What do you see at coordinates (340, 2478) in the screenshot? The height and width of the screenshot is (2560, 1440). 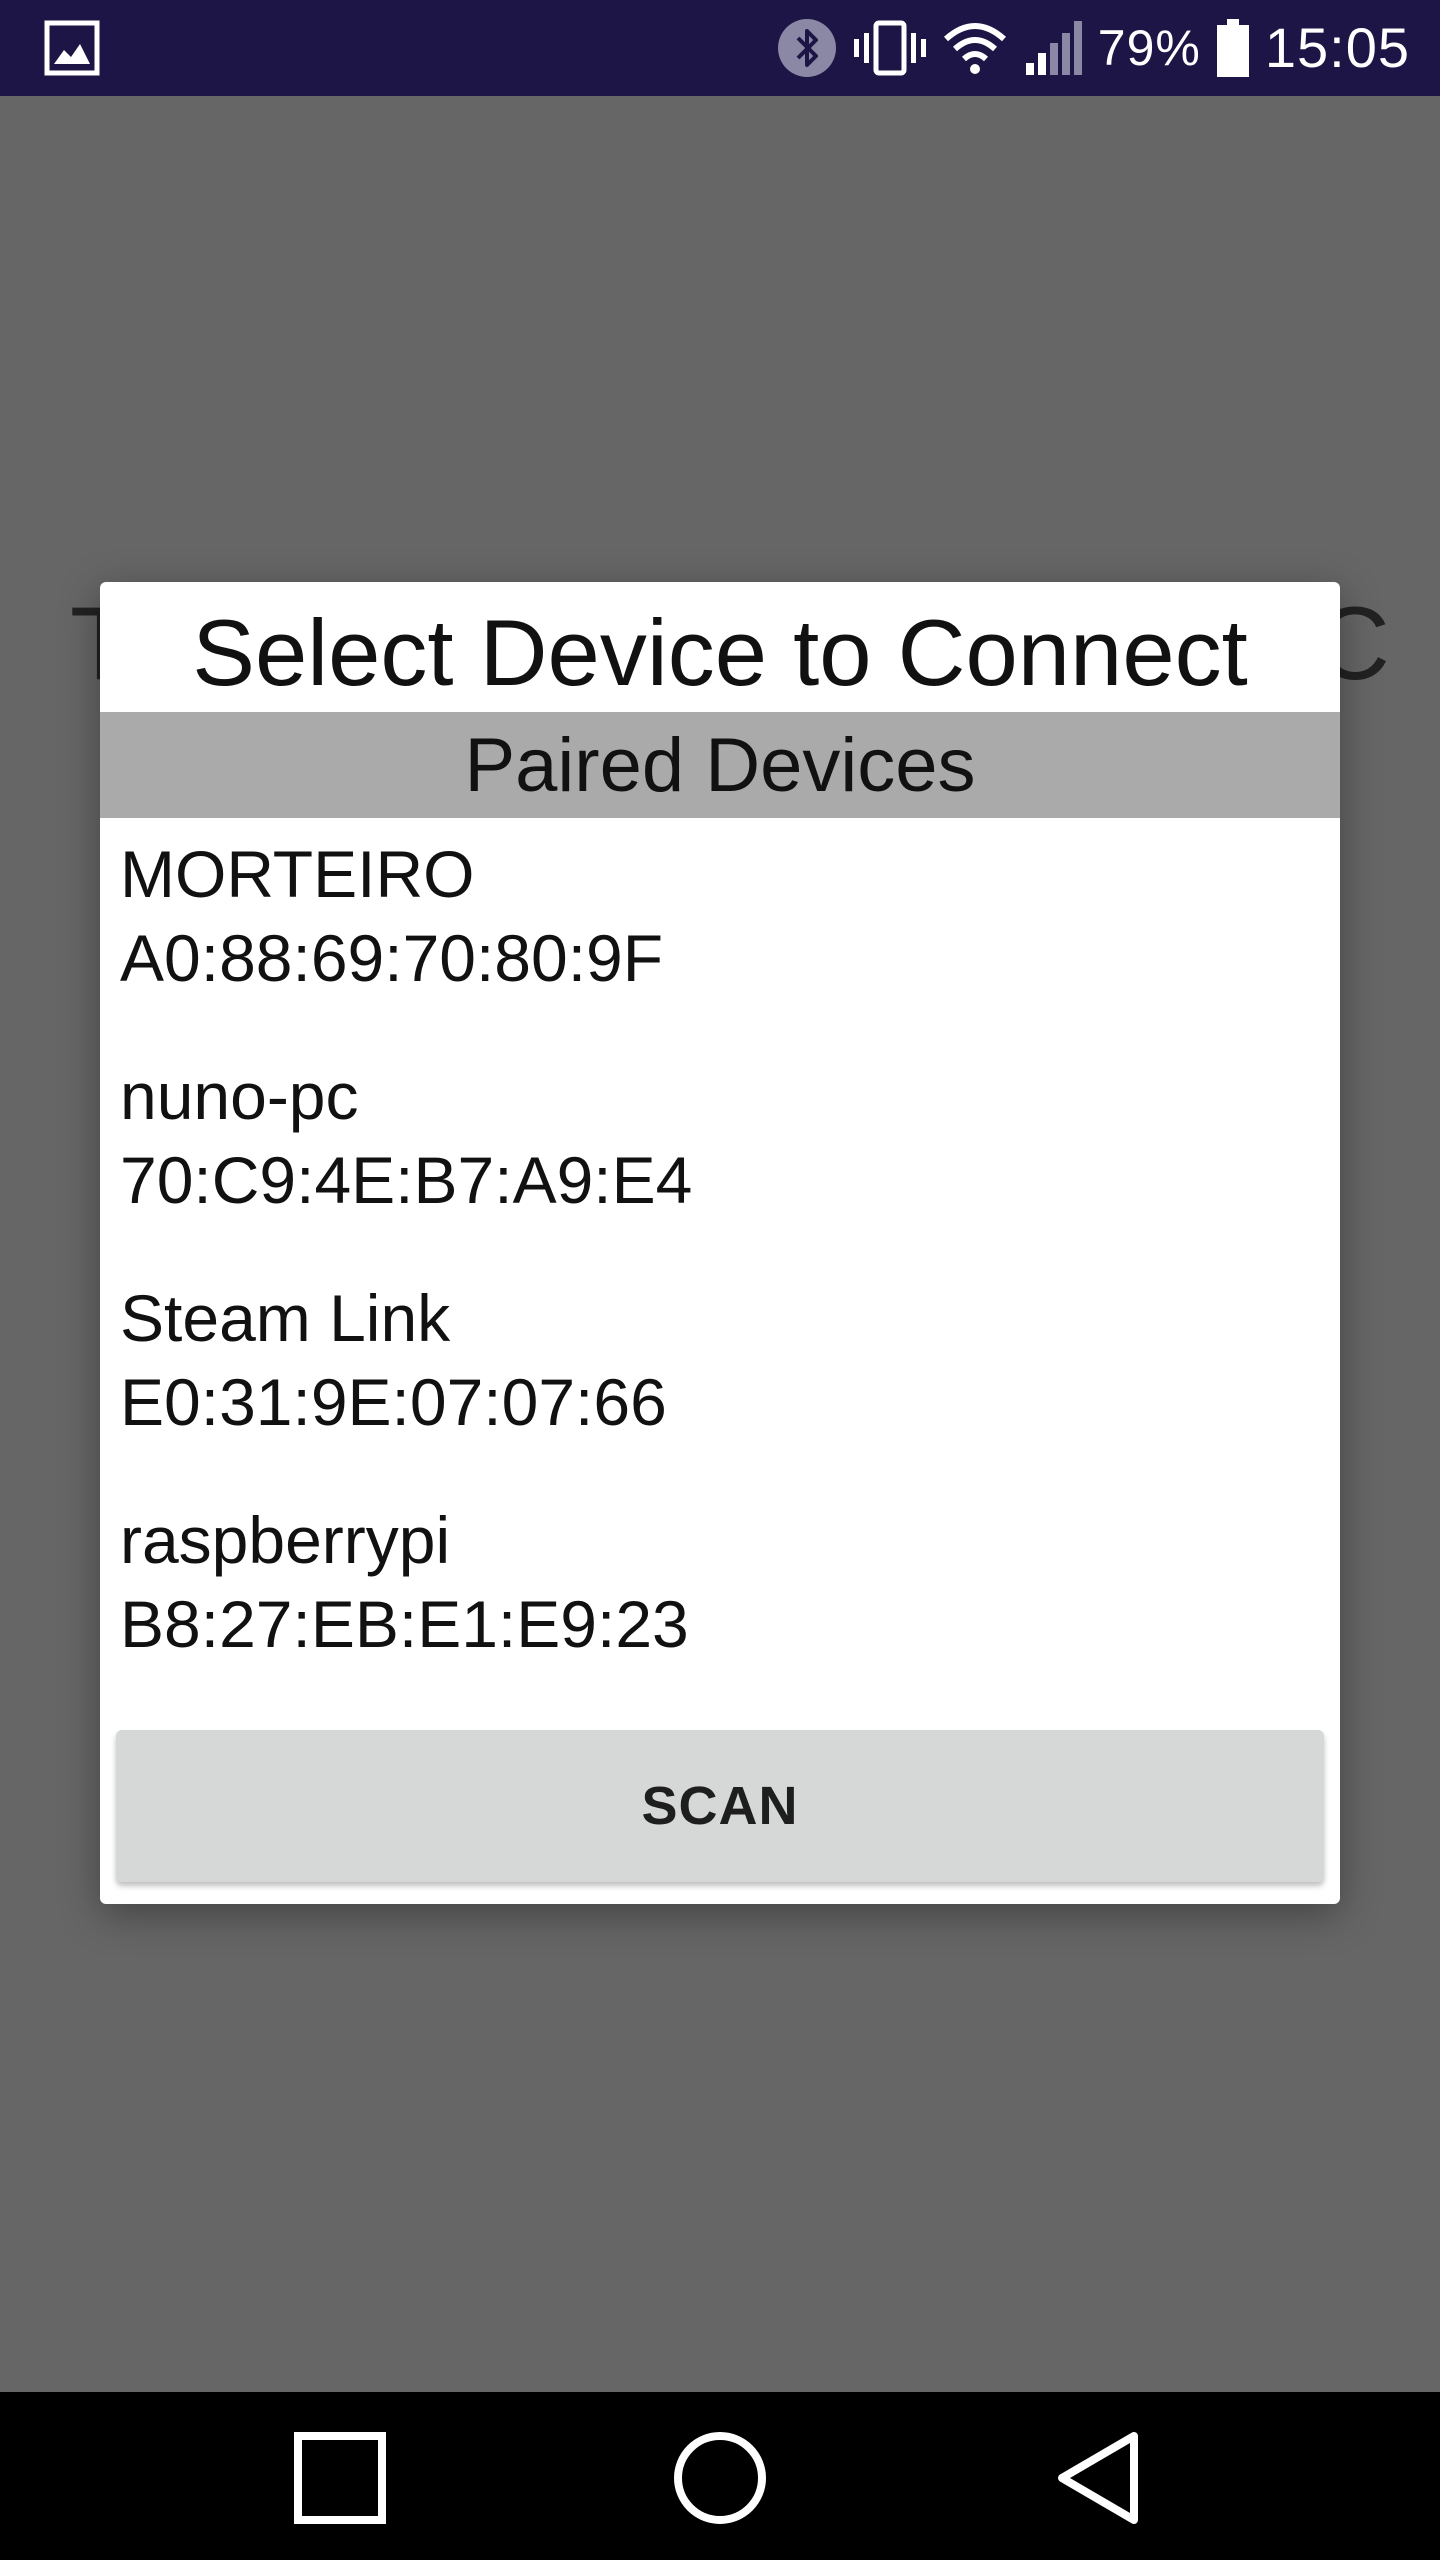 I see `recents-icon` at bounding box center [340, 2478].